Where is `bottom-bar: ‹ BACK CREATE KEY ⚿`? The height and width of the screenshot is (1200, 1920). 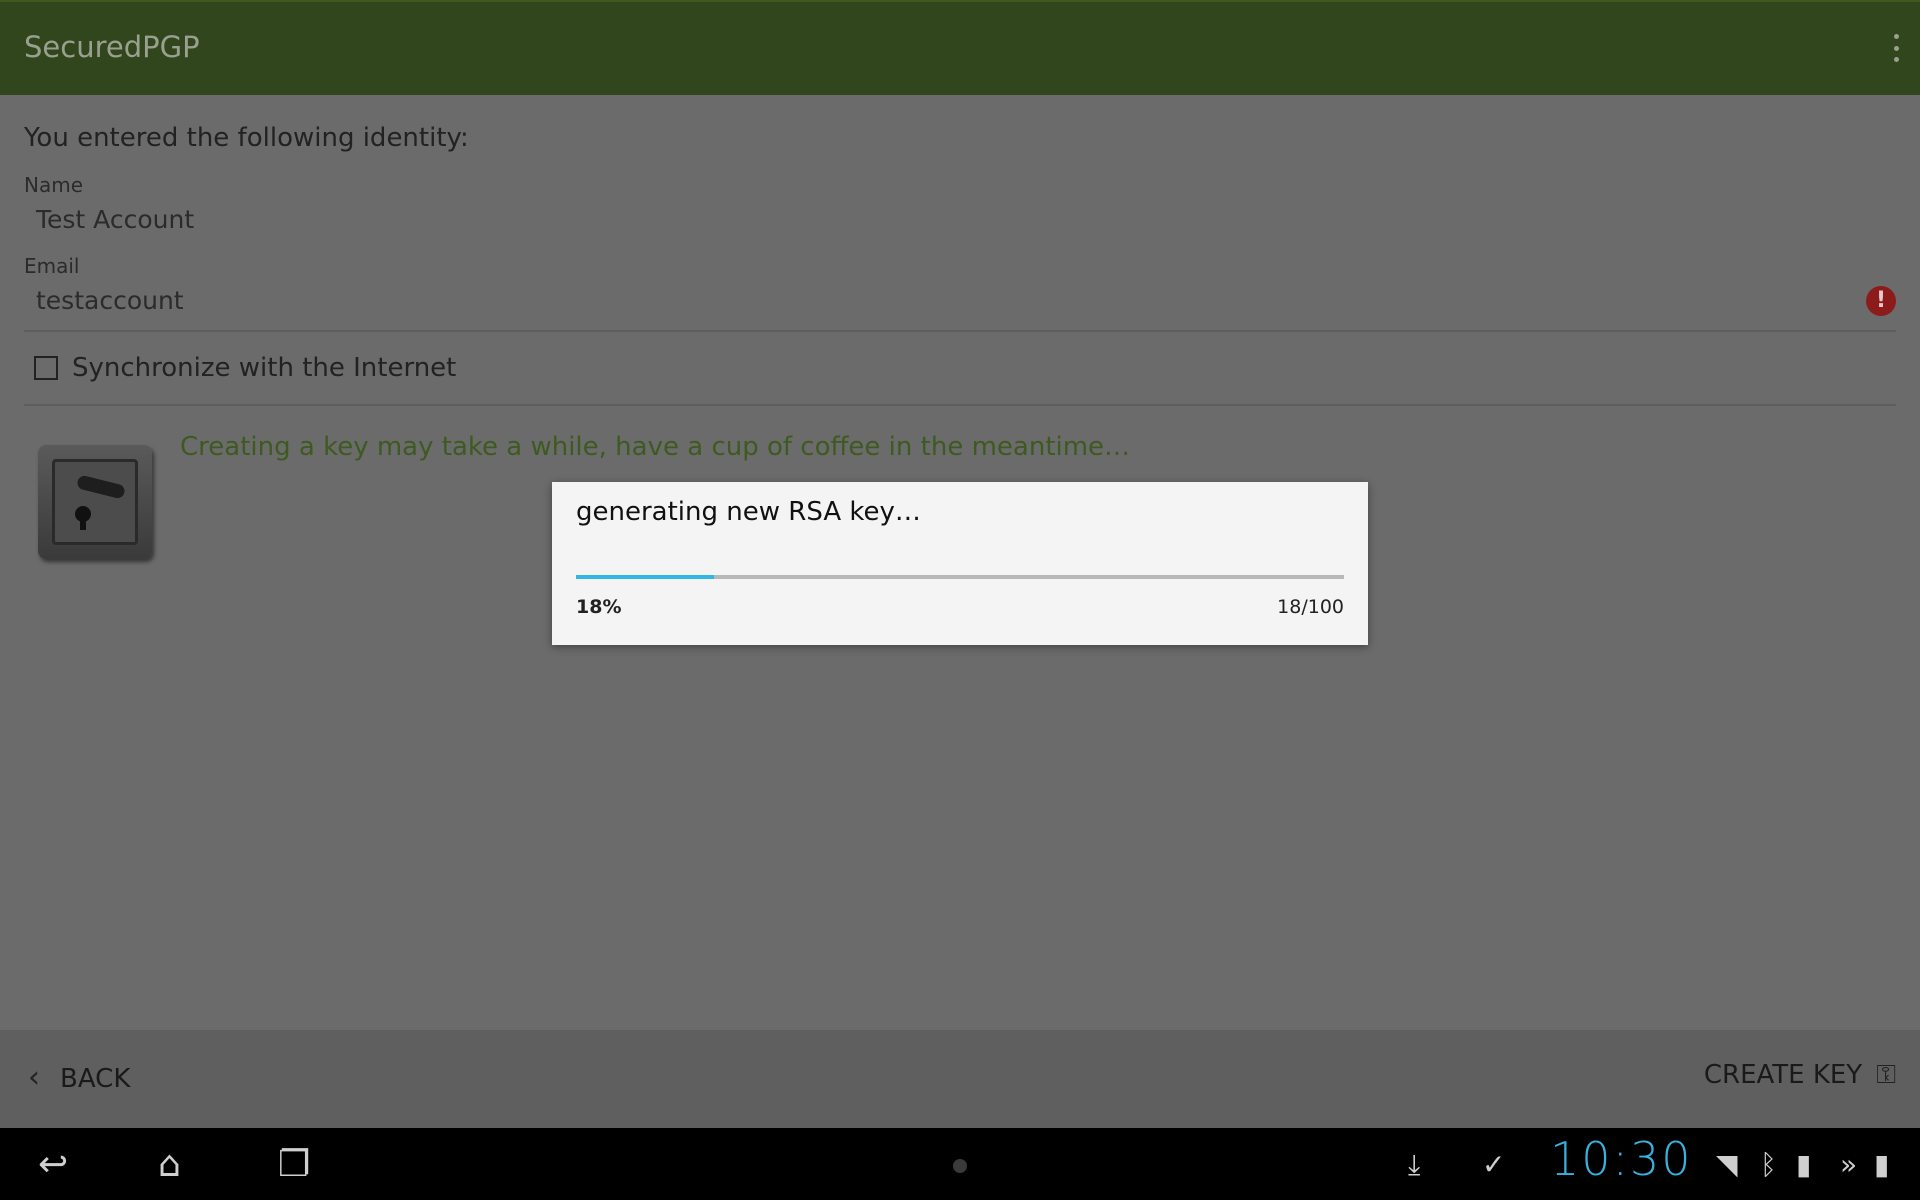
bottom-bar: ‹ BACK CREATE KEY ⚿ is located at coordinates (960, 1079).